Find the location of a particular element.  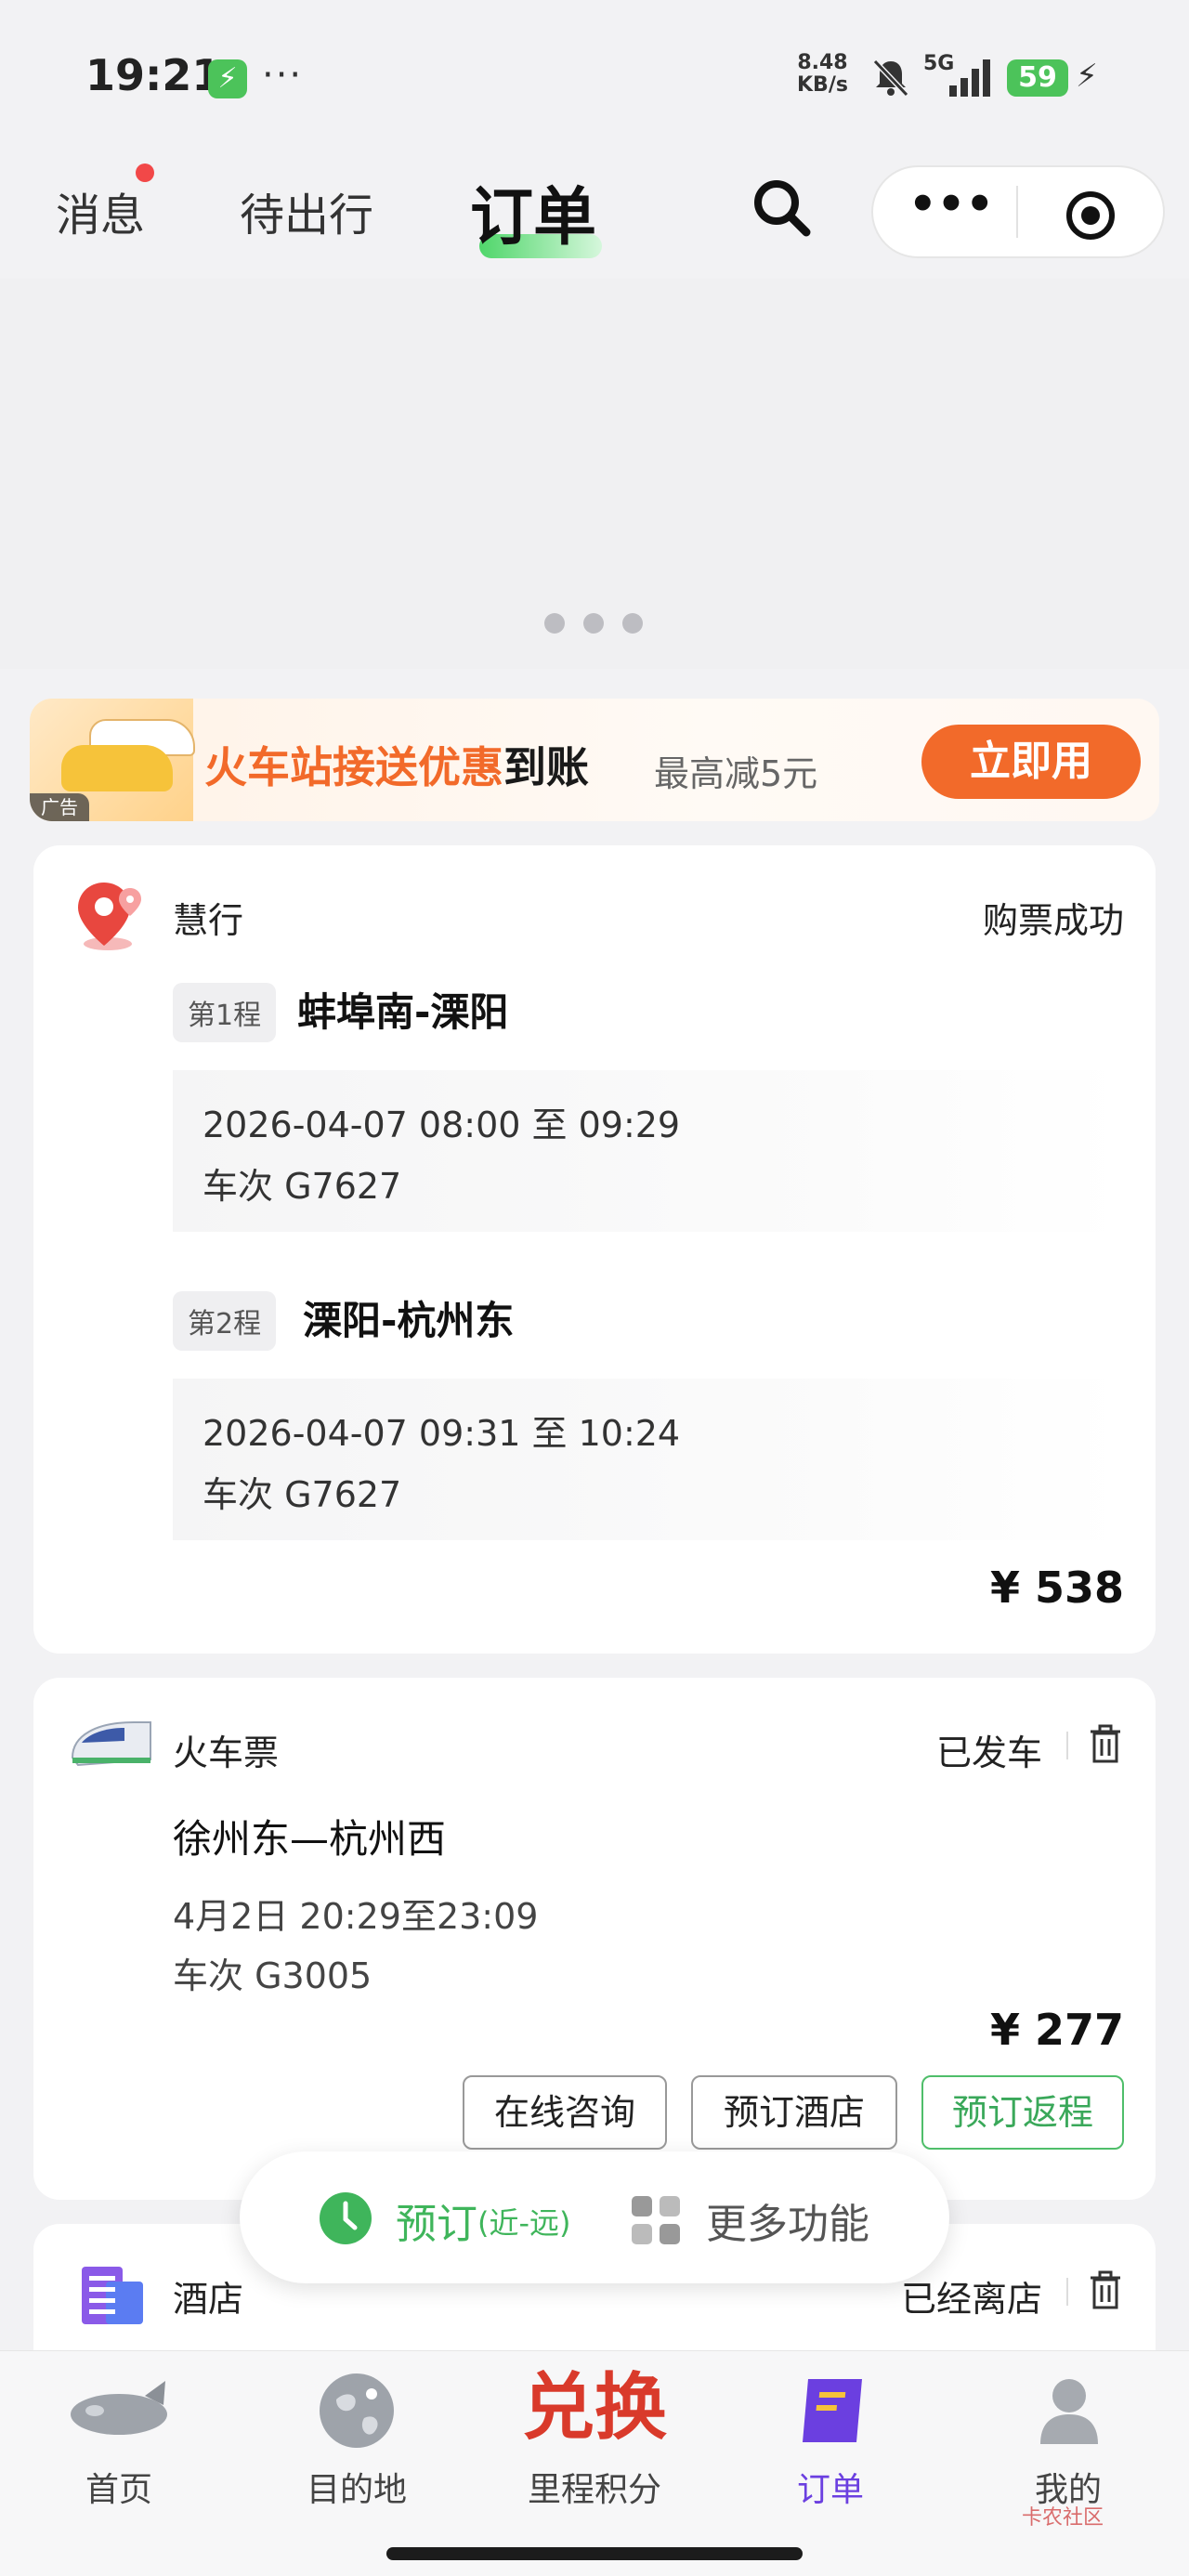

trip-time: 4月2日 20:29至23:09 is located at coordinates (356, 1917).